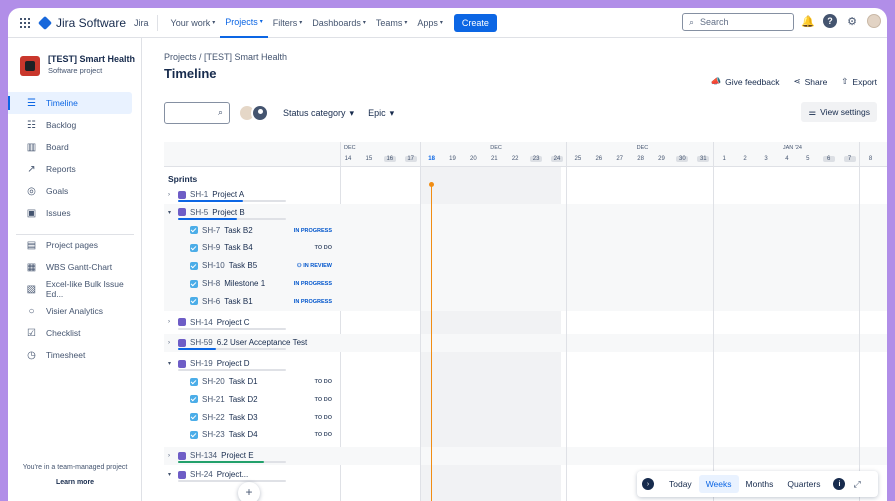  What do you see at coordinates (680, 484) in the screenshot?
I see `zoom-today-button: Today` at bounding box center [680, 484].